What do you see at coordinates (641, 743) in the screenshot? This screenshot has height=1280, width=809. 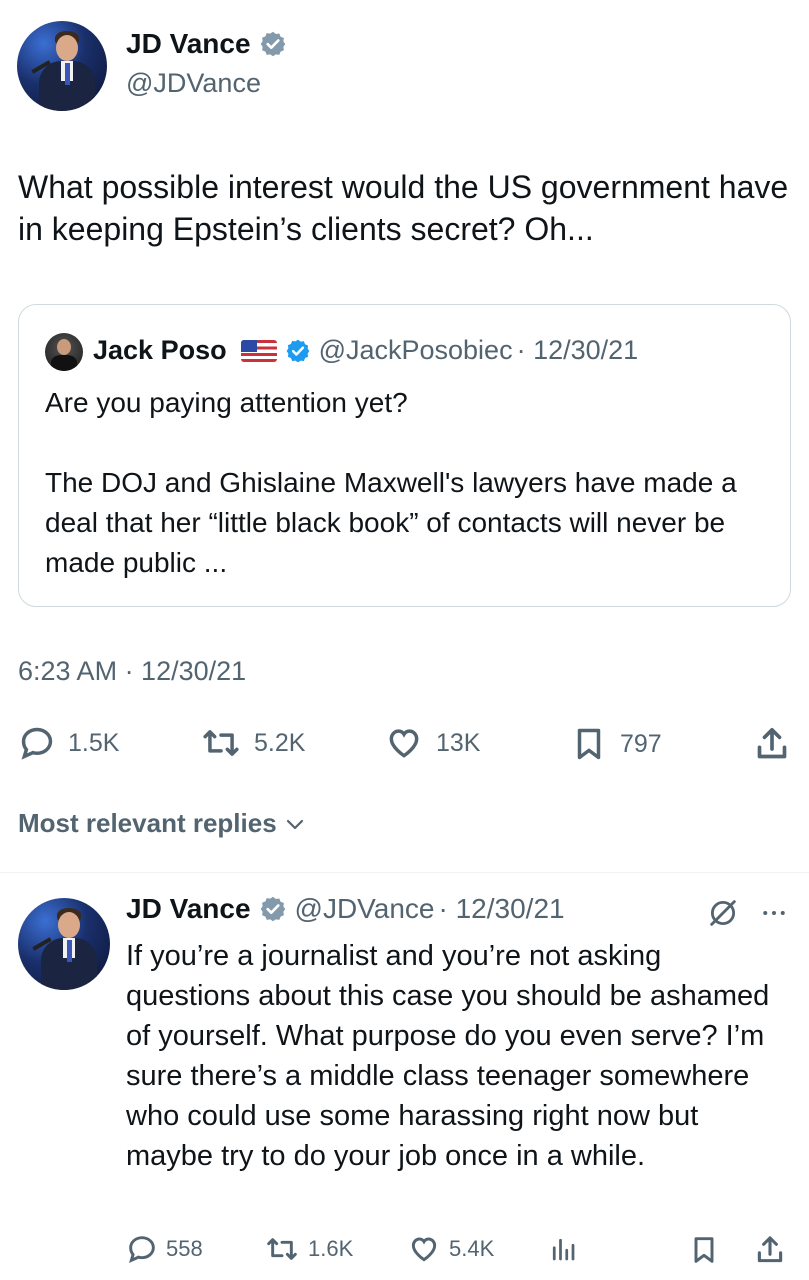 I see `bookmark-count: 797` at bounding box center [641, 743].